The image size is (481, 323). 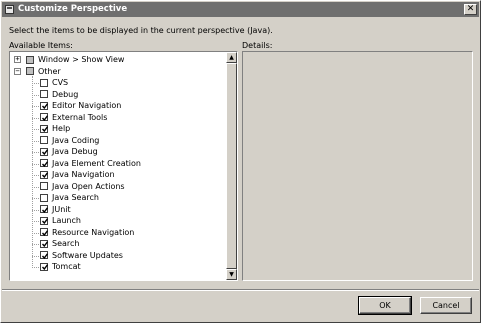 What do you see at coordinates (117, 83) in the screenshot?
I see `tree-item: CVS` at bounding box center [117, 83].